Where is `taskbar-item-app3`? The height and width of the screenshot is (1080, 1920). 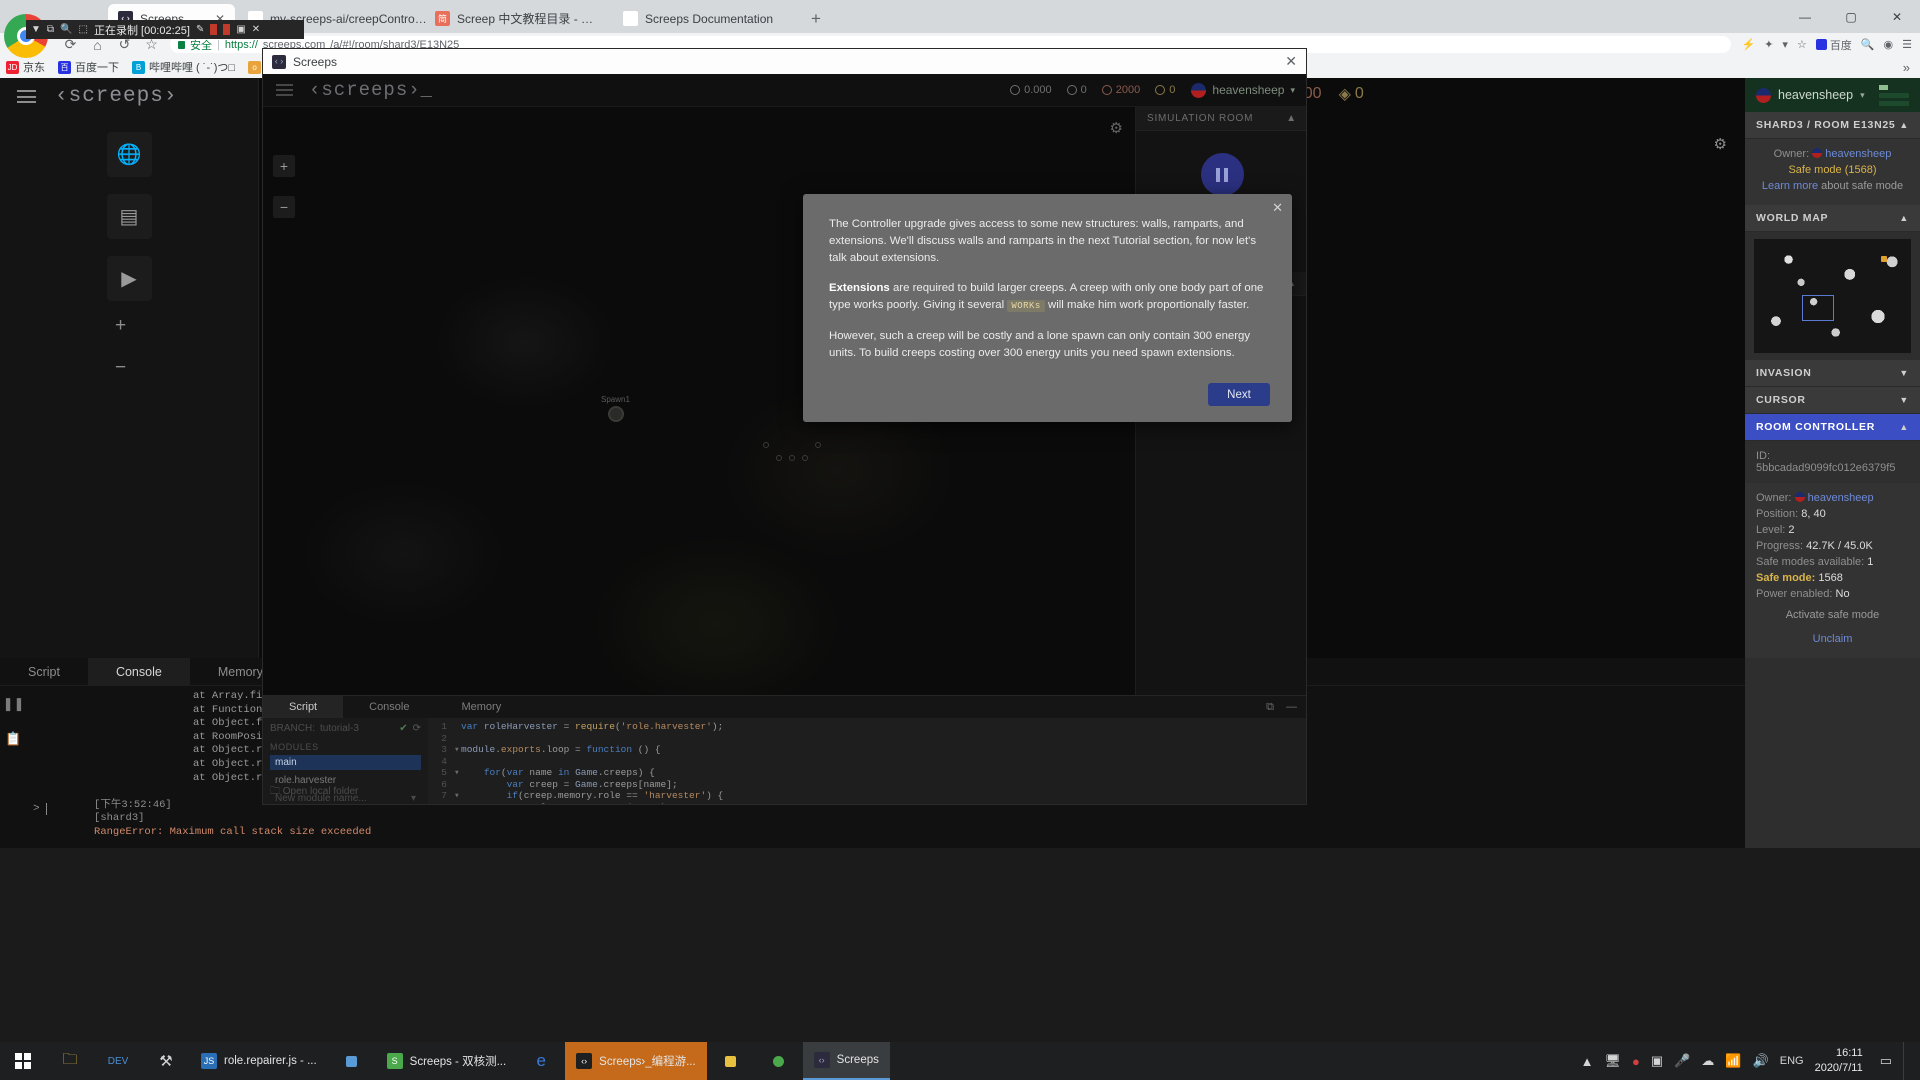 taskbar-item-app3 is located at coordinates (779, 1061).